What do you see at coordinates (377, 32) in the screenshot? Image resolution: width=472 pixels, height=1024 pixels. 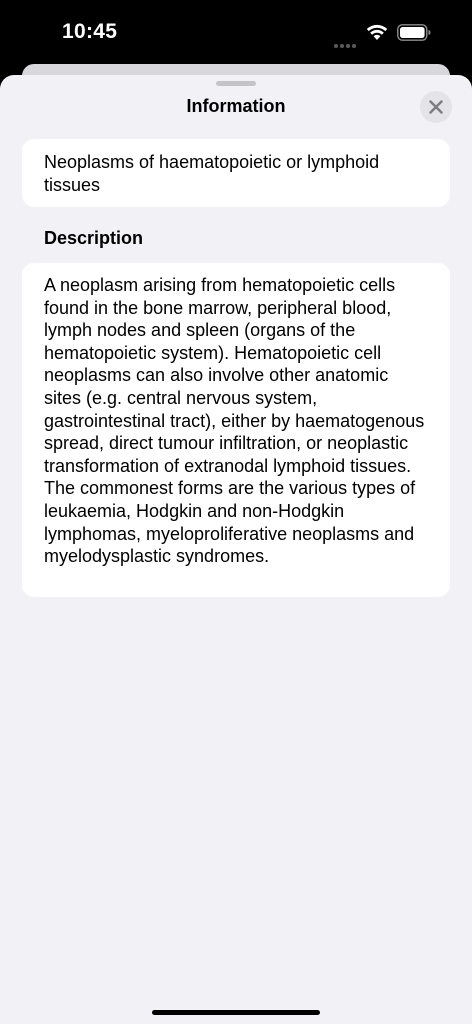 I see `wifi-icon` at bounding box center [377, 32].